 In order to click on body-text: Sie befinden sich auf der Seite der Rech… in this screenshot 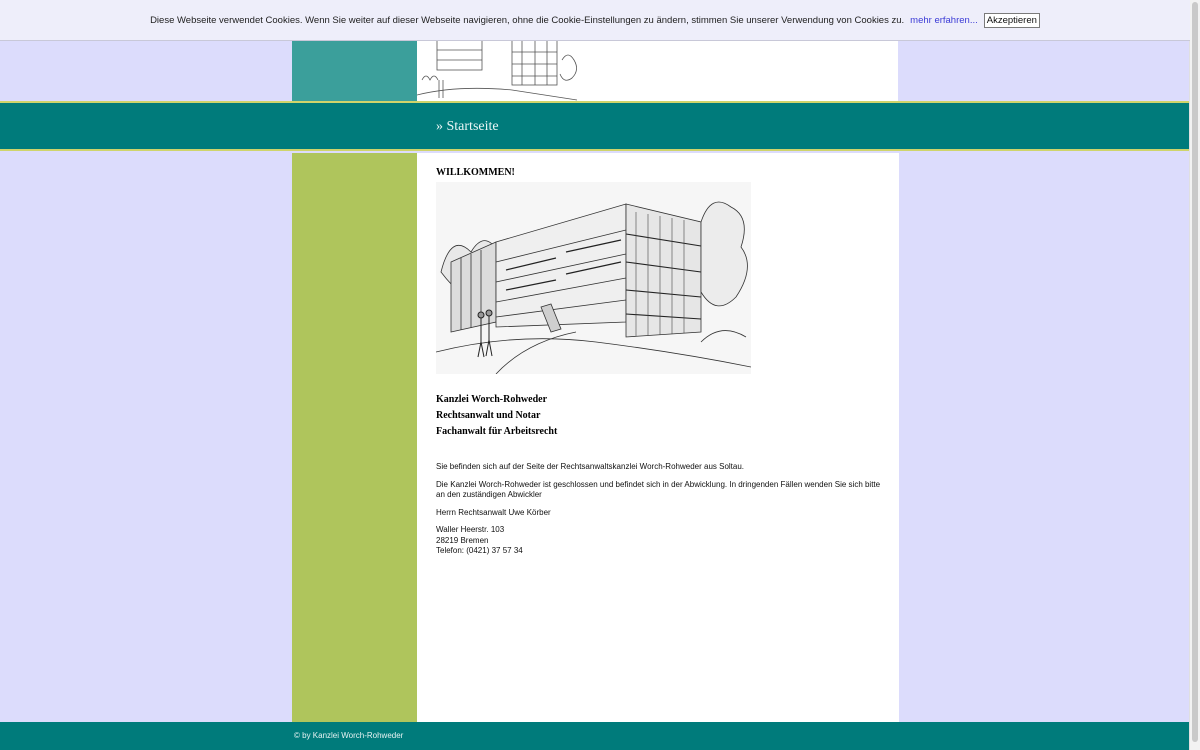, I will do `click(661, 509)`.